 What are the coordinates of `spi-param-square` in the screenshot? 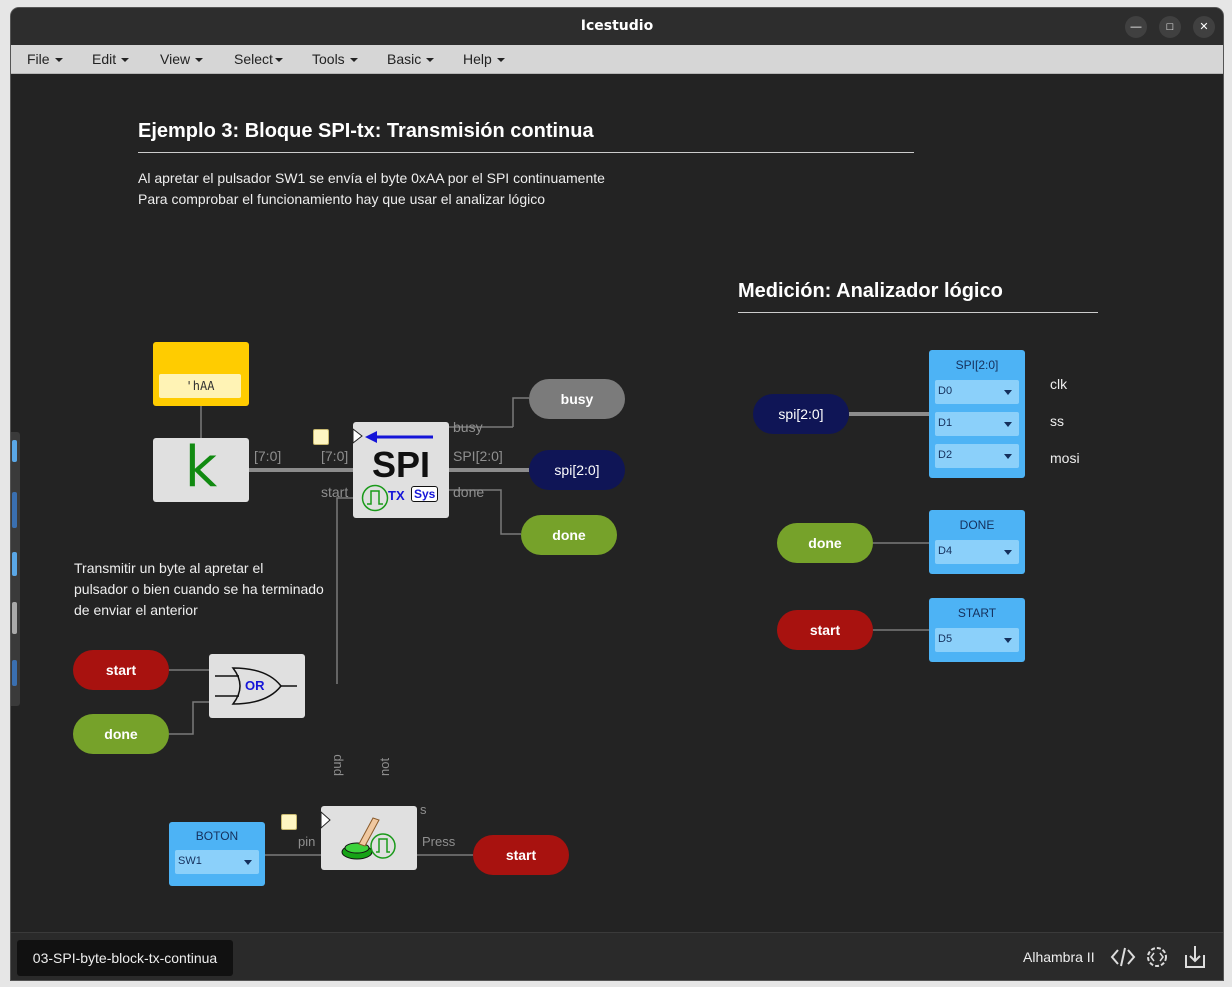 It's located at (321, 437).